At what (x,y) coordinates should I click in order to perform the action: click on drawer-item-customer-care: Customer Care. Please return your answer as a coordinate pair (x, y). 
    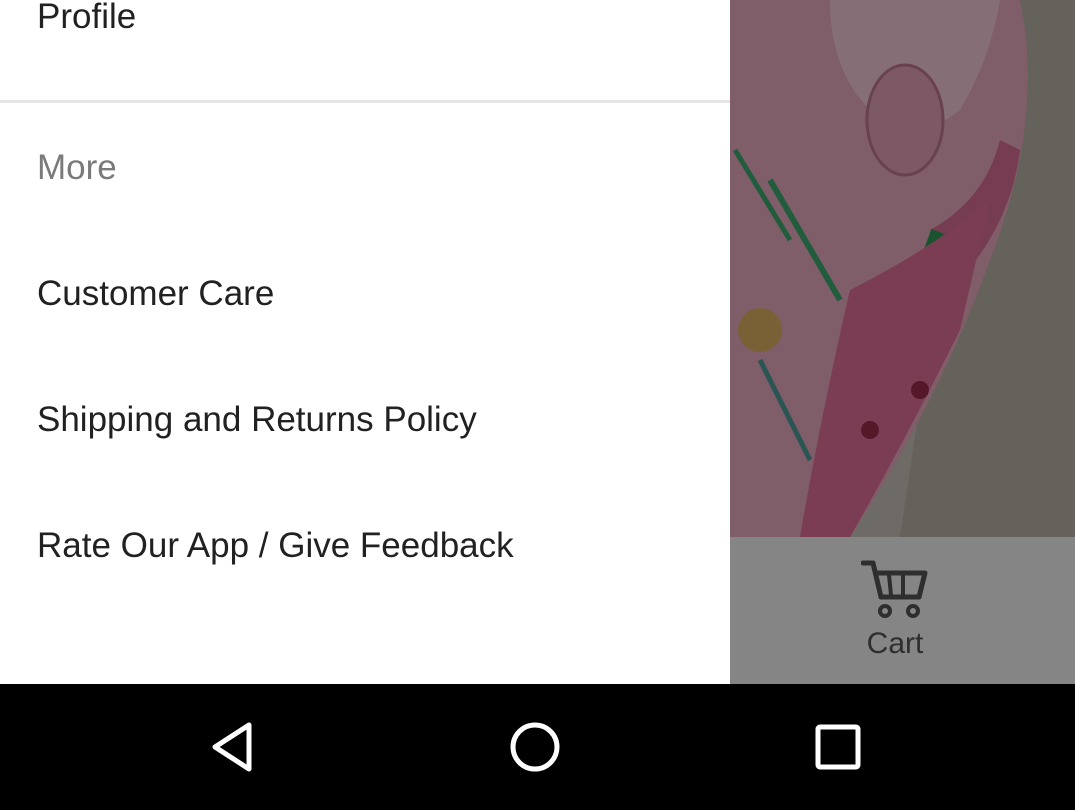
    Looking at the image, I should click on (155, 294).